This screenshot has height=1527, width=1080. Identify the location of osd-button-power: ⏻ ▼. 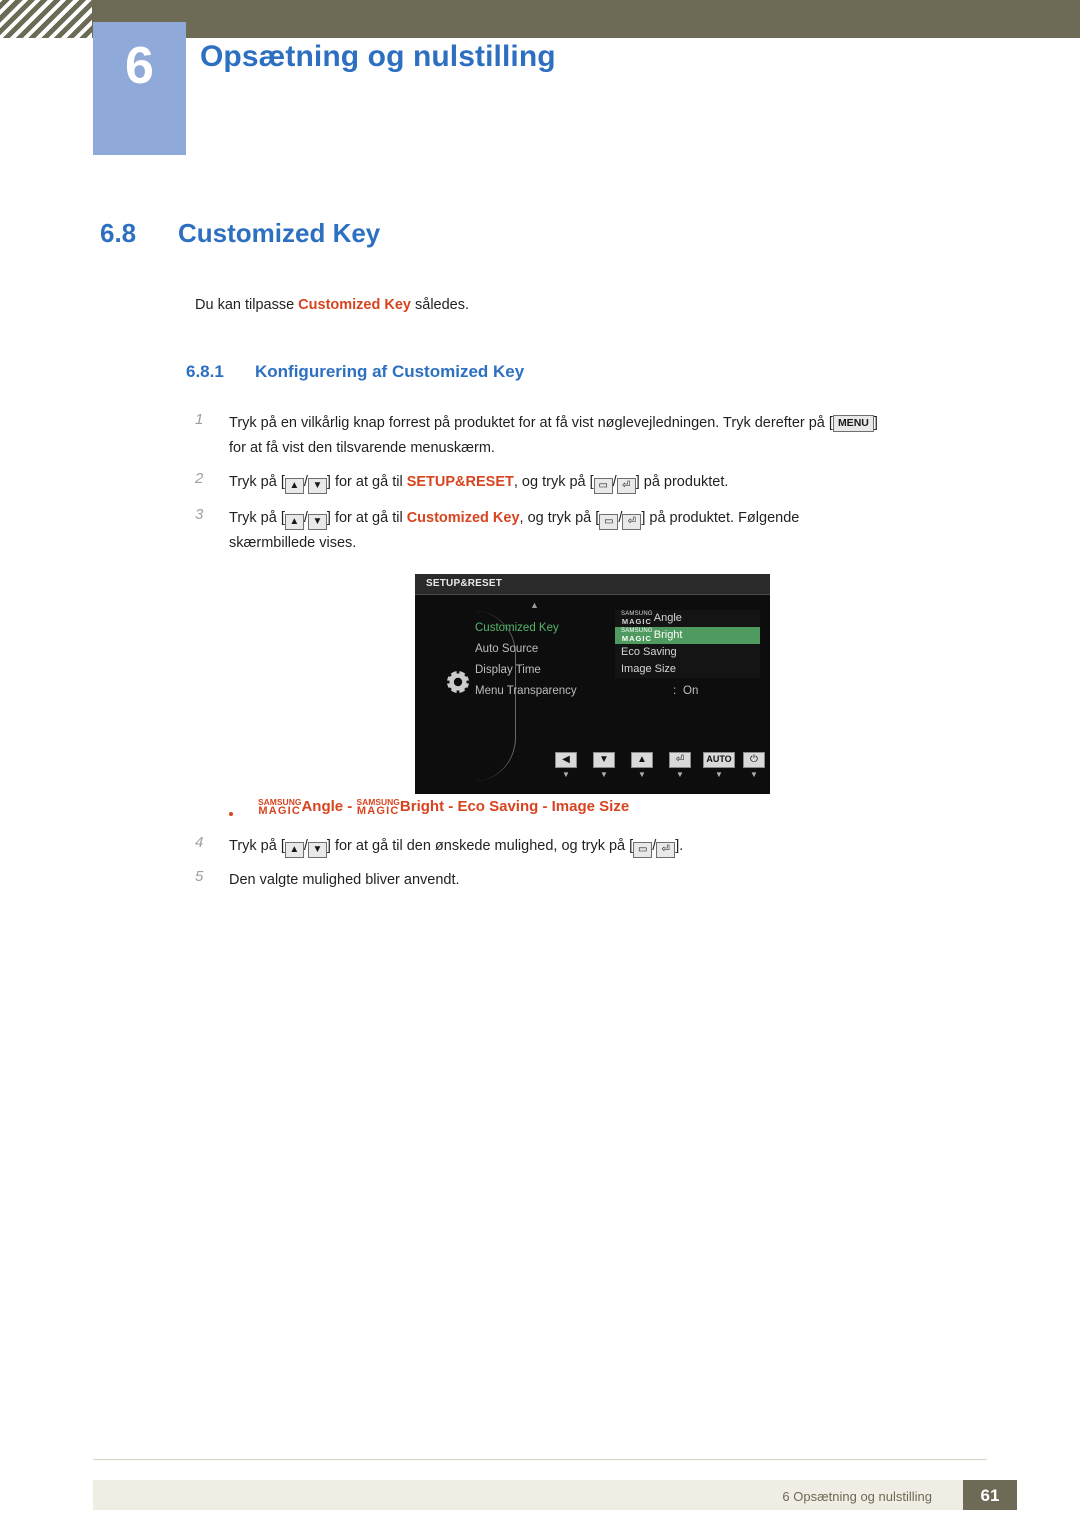
(754, 765).